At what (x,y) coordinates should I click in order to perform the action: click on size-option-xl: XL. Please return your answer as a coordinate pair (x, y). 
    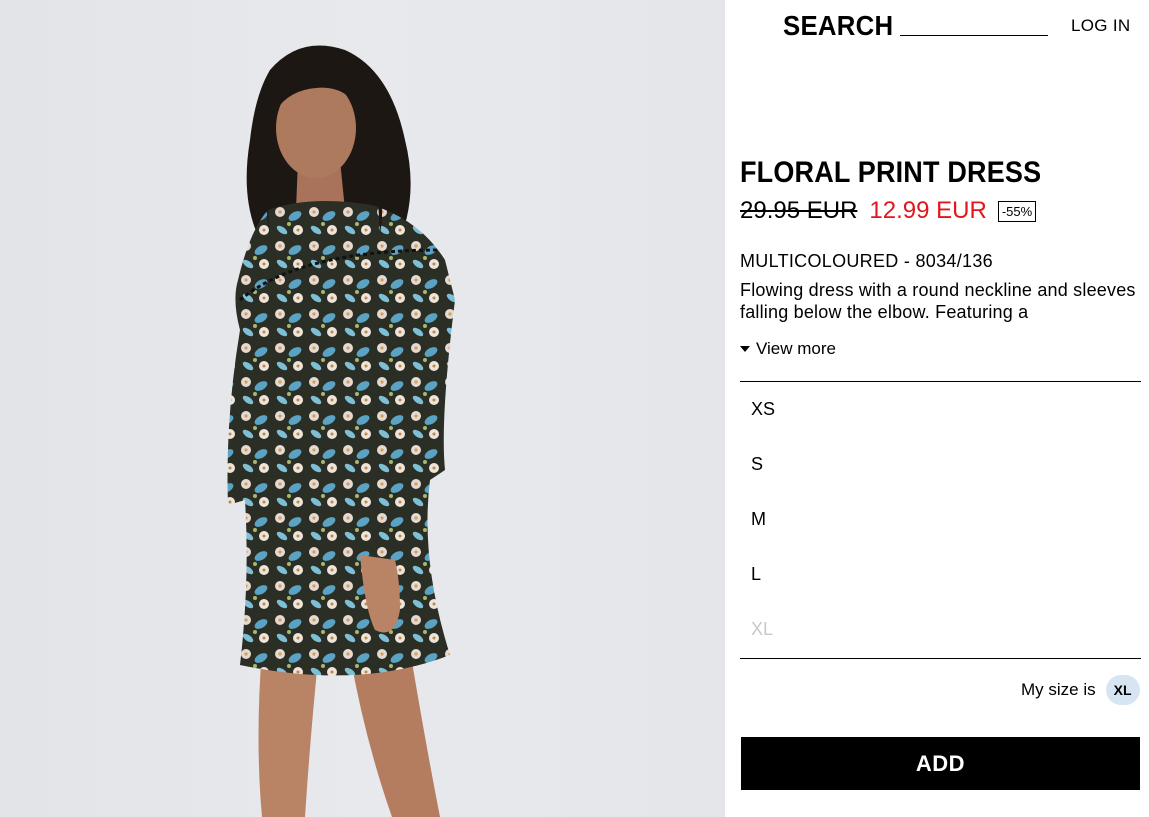
    Looking at the image, I should click on (762, 629).